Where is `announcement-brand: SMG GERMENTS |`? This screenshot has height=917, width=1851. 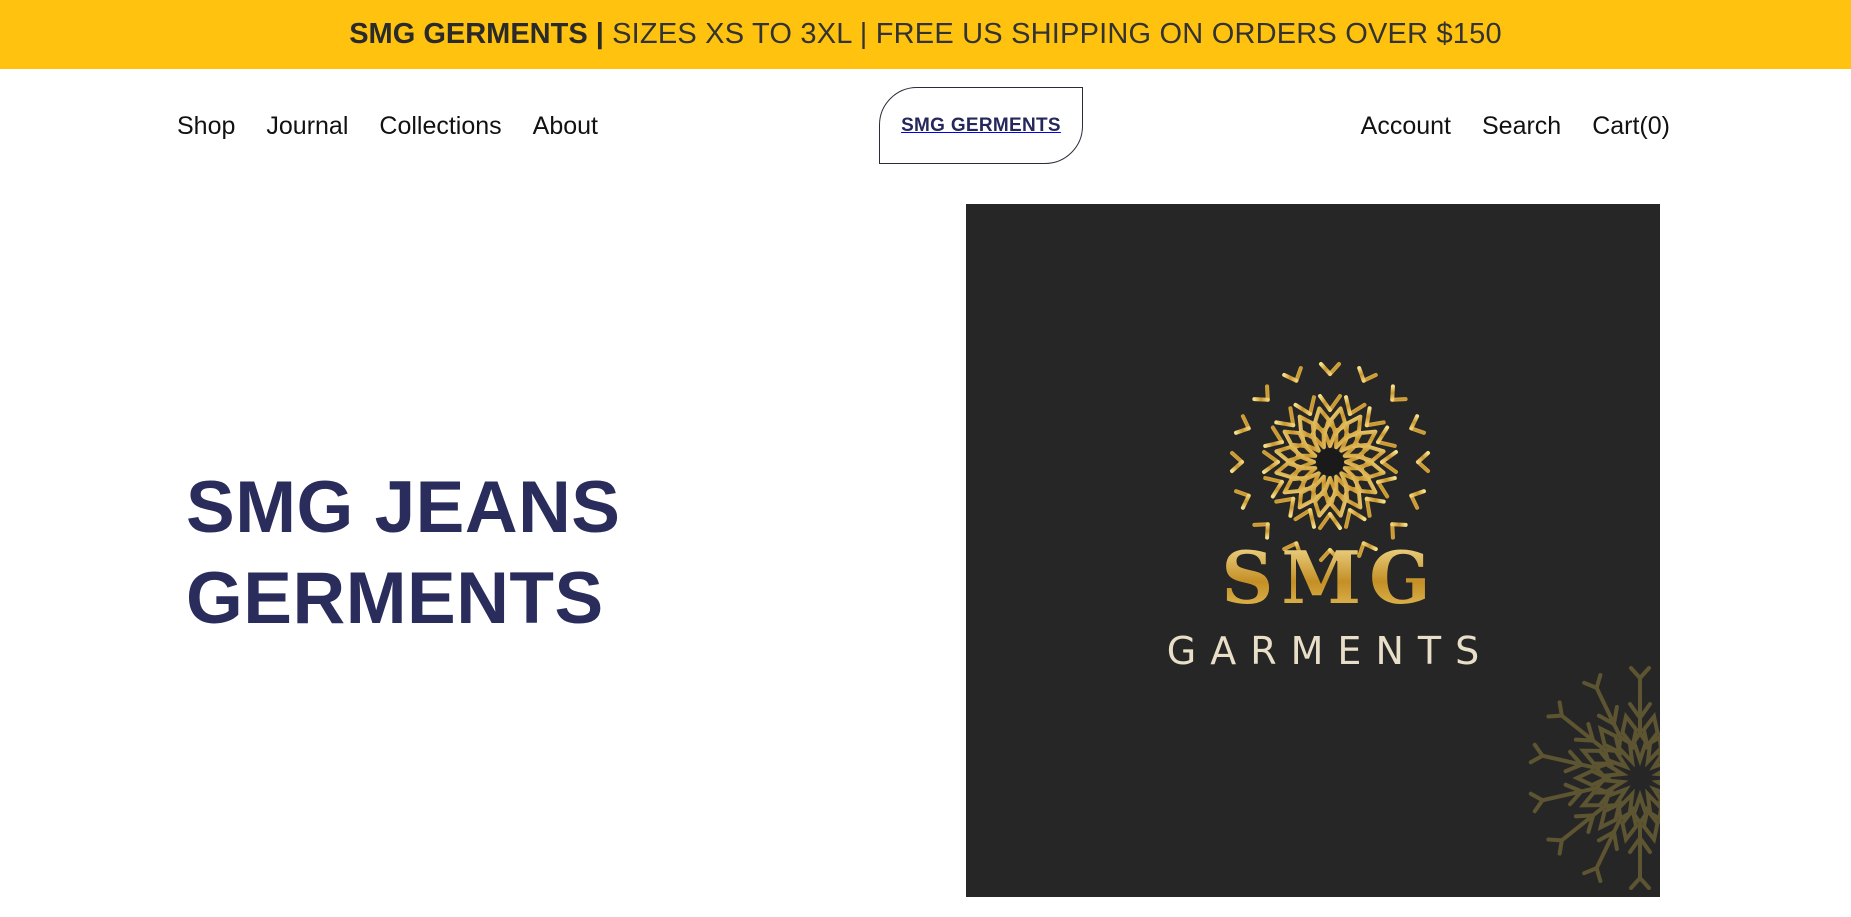 announcement-brand: SMG GERMENTS | is located at coordinates (476, 34).